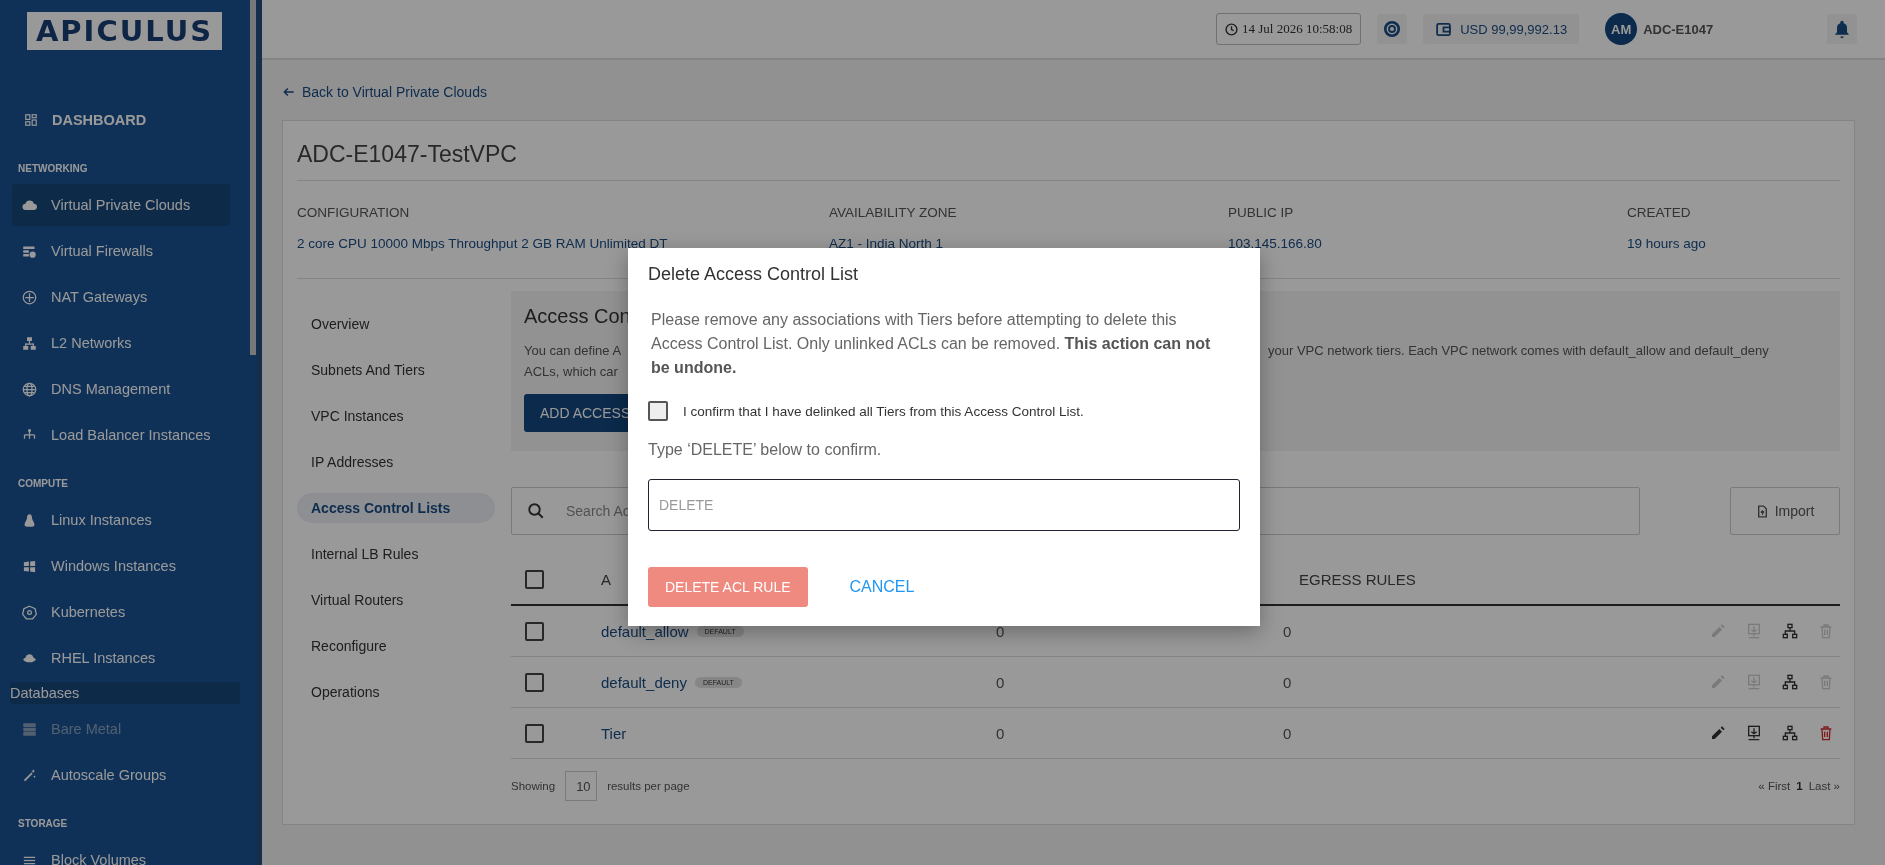 This screenshot has width=1885, height=865. What do you see at coordinates (931, 344) in the screenshot?
I see `dialog-message: Please remove any associations with Tiers before attempting to delete this Access Control List. Only unlinked ACLs can be removed. This action can not be undone.` at bounding box center [931, 344].